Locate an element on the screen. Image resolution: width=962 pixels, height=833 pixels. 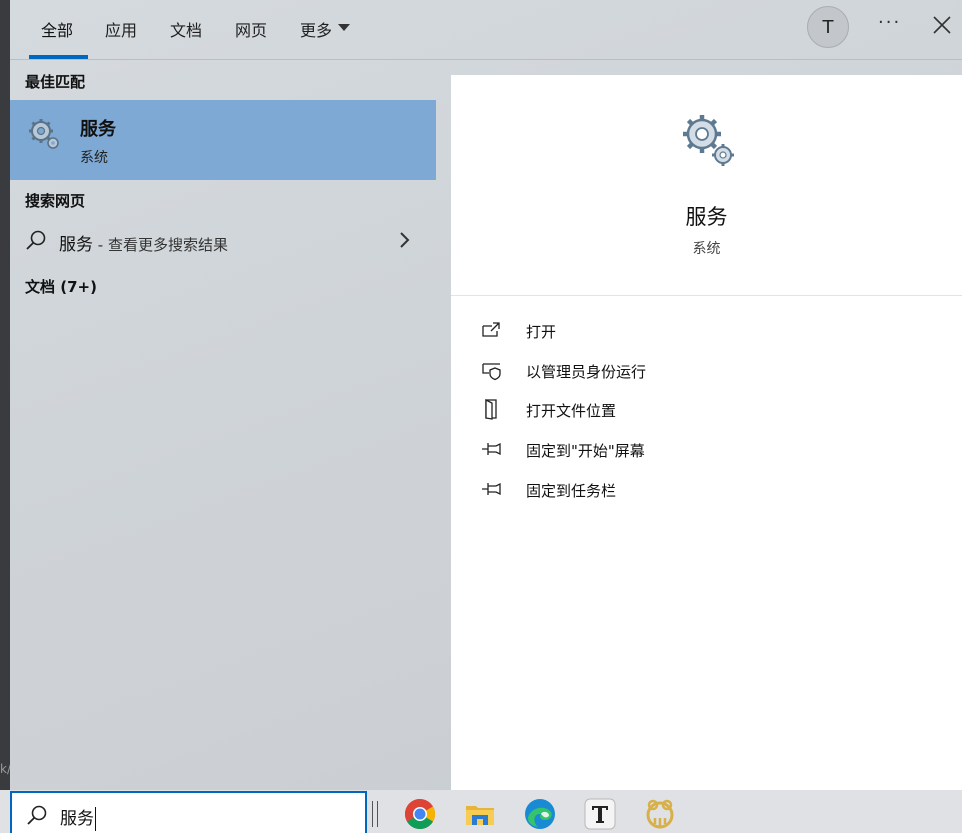
section-best-match: 最佳匹配 is located at coordinates (55, 82).